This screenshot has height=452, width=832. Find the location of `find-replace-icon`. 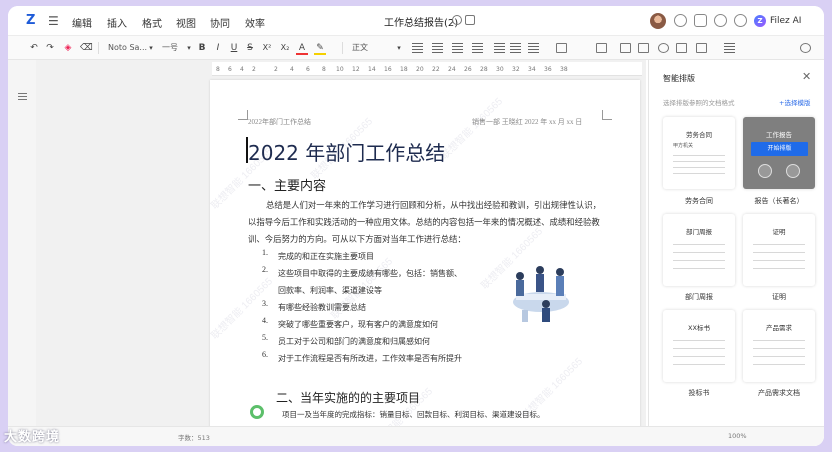

find-replace-icon is located at coordinates (729, 48).